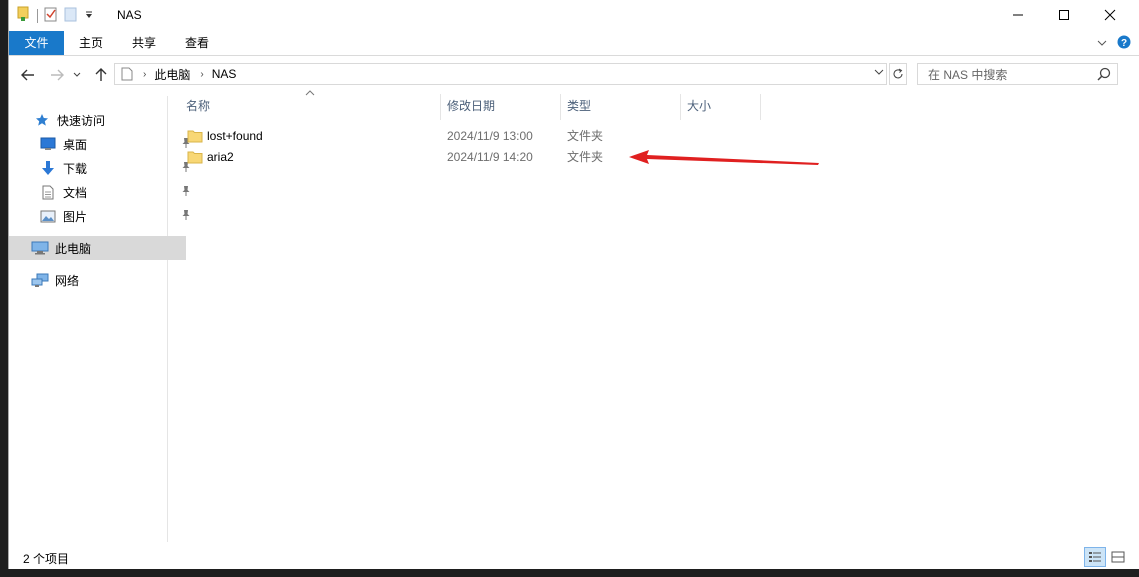  I want to click on back-button, so click(28, 75).